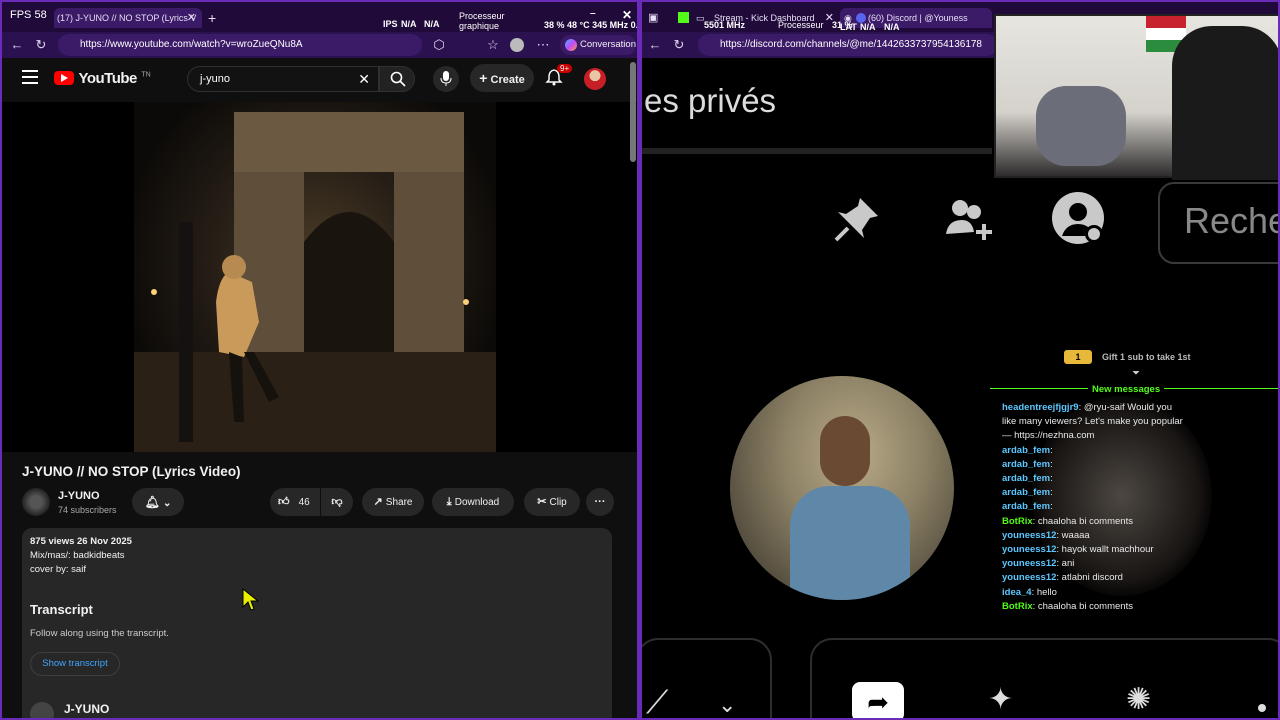  Describe the element at coordinates (158, 502) in the screenshot. I see `subscribe-bell-button: 🔔︎ ⌄` at that location.